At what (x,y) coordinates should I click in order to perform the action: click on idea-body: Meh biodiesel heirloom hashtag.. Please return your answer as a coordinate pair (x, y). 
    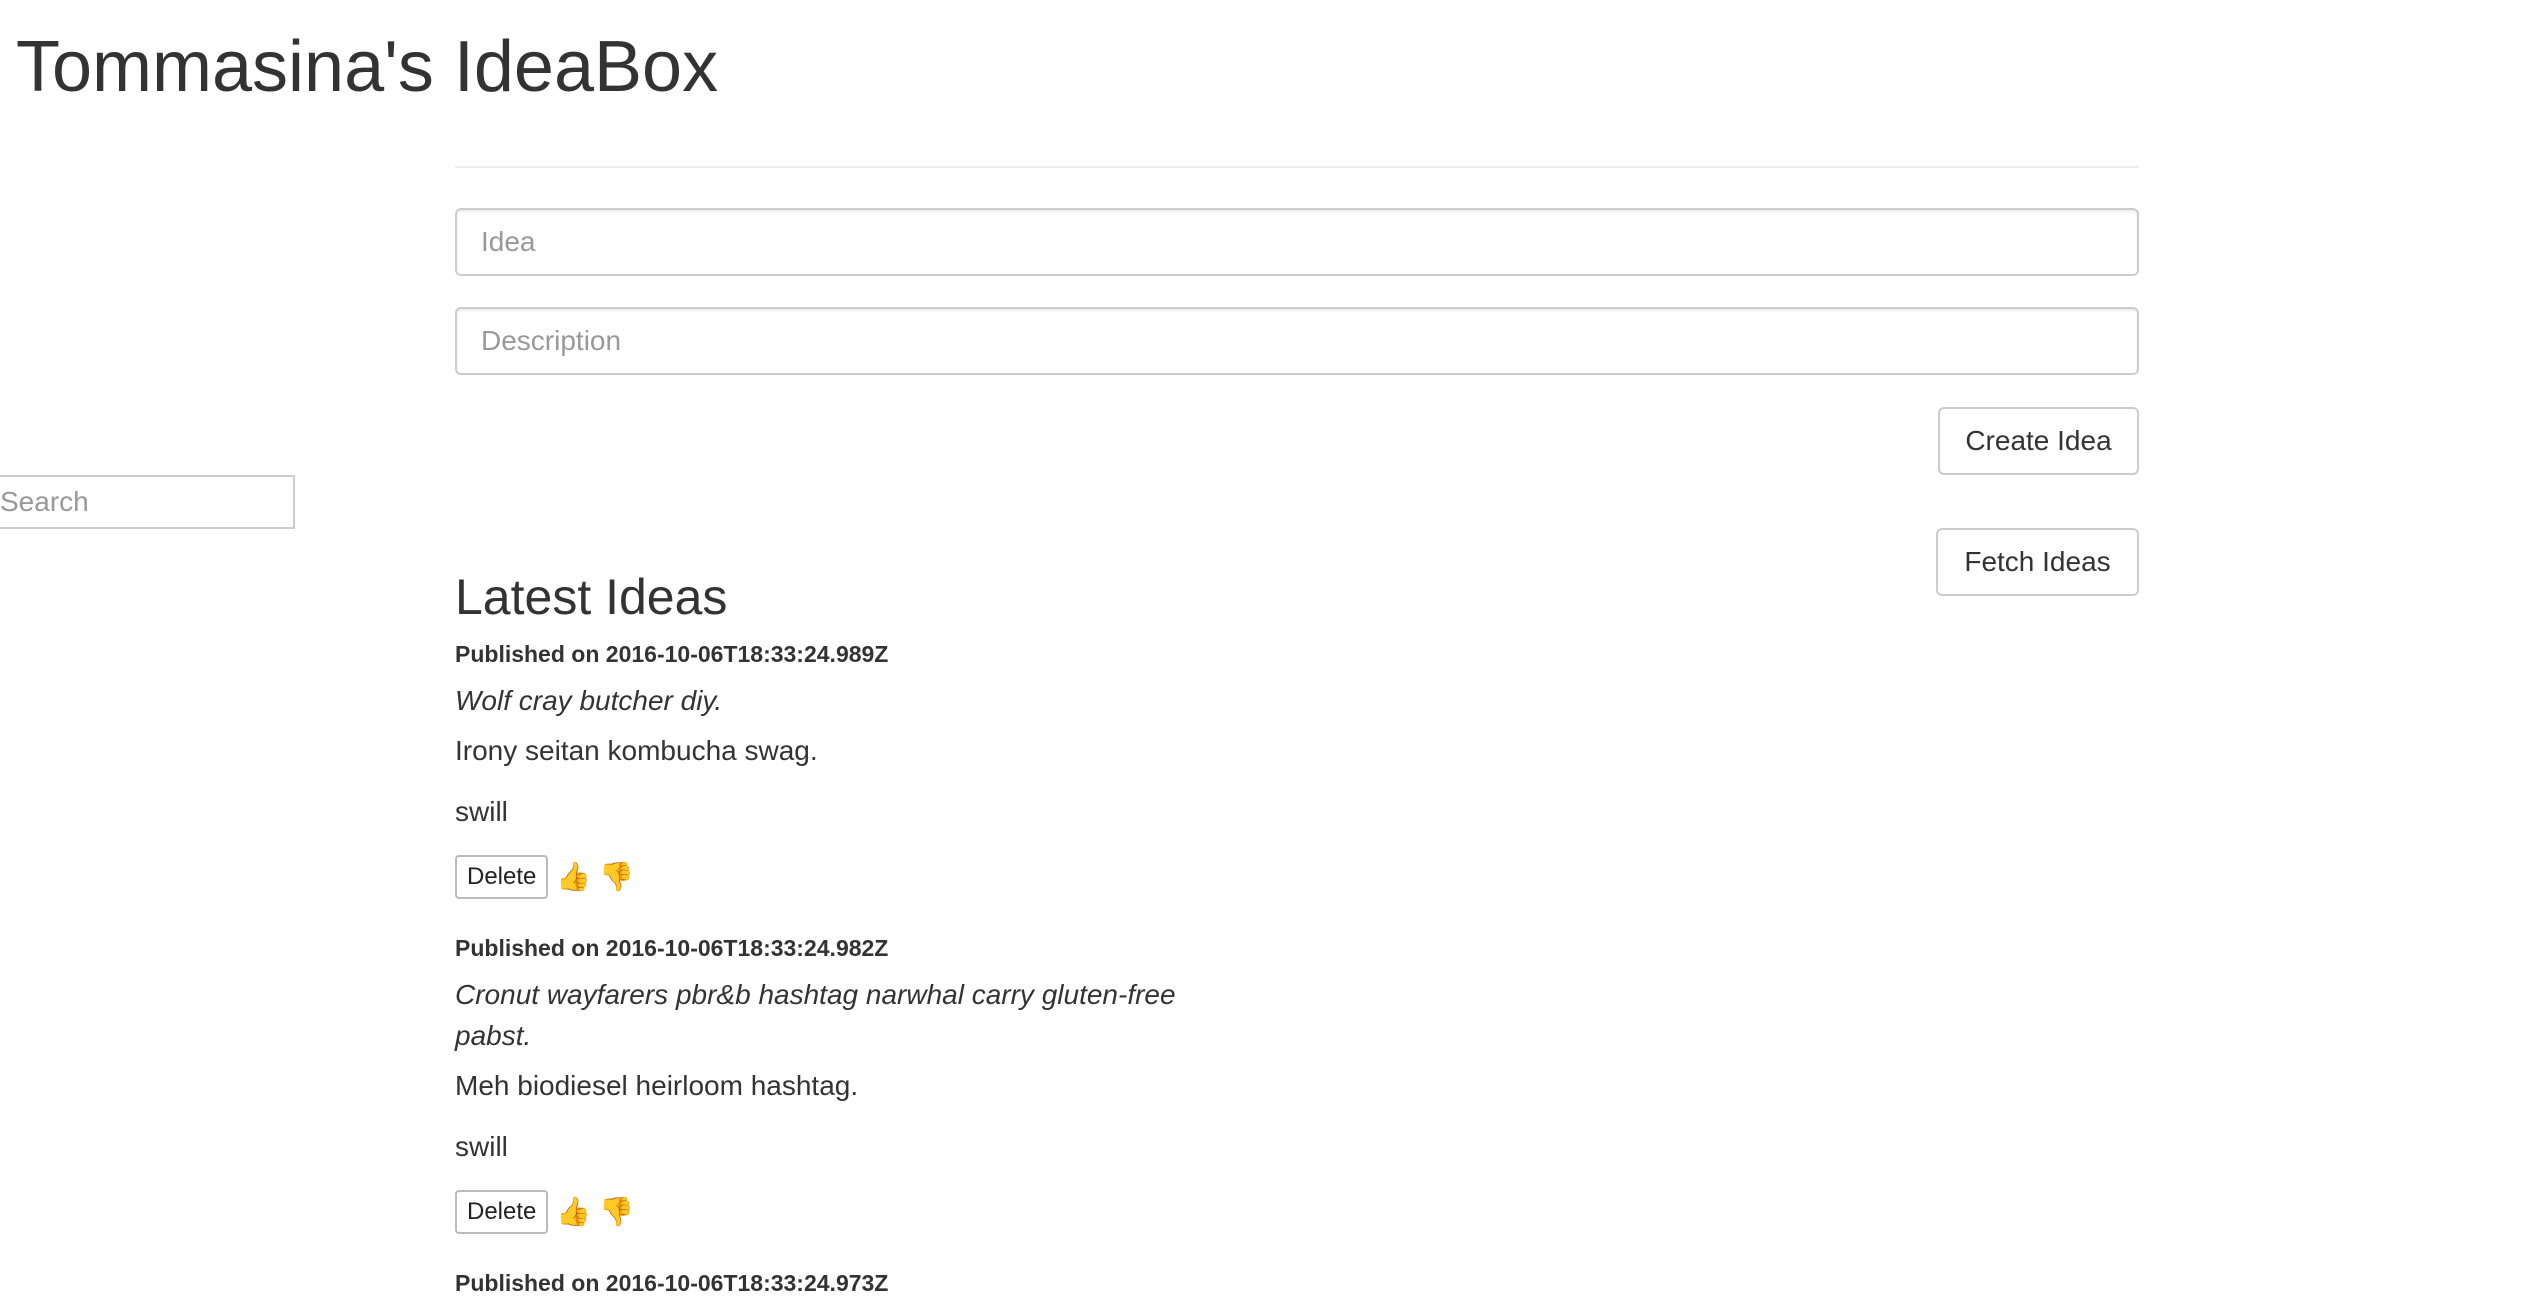
    Looking at the image, I should click on (835, 1086).